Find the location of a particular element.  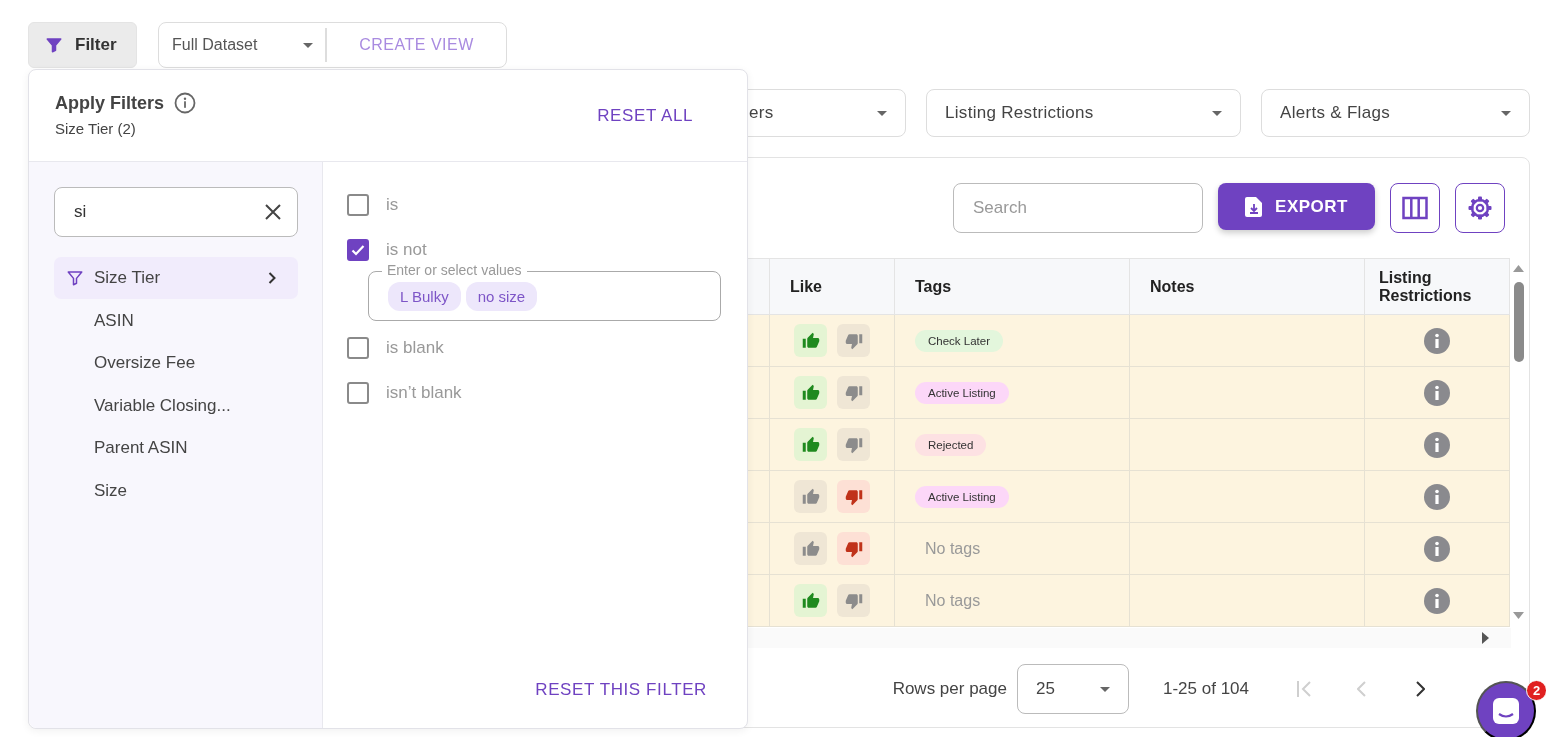

condition-label: is not is located at coordinates (406, 249).